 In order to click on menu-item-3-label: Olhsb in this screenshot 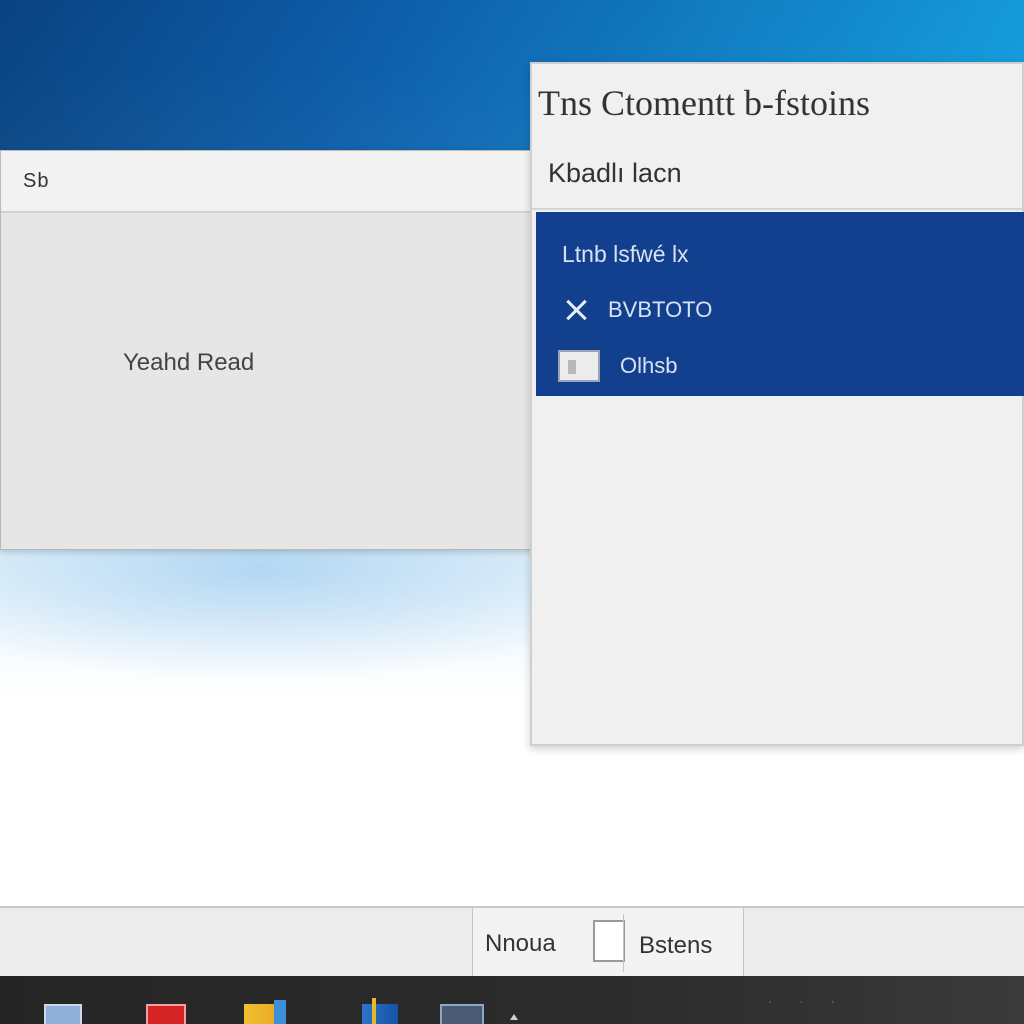, I will do `click(649, 365)`.